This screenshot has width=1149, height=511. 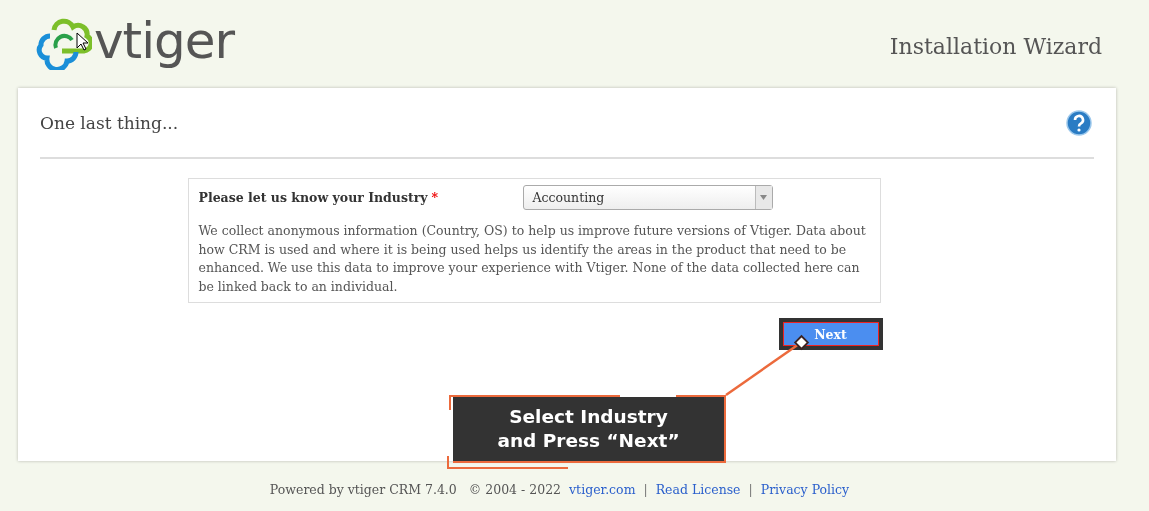 I want to click on next-button: Next, so click(x=830, y=334).